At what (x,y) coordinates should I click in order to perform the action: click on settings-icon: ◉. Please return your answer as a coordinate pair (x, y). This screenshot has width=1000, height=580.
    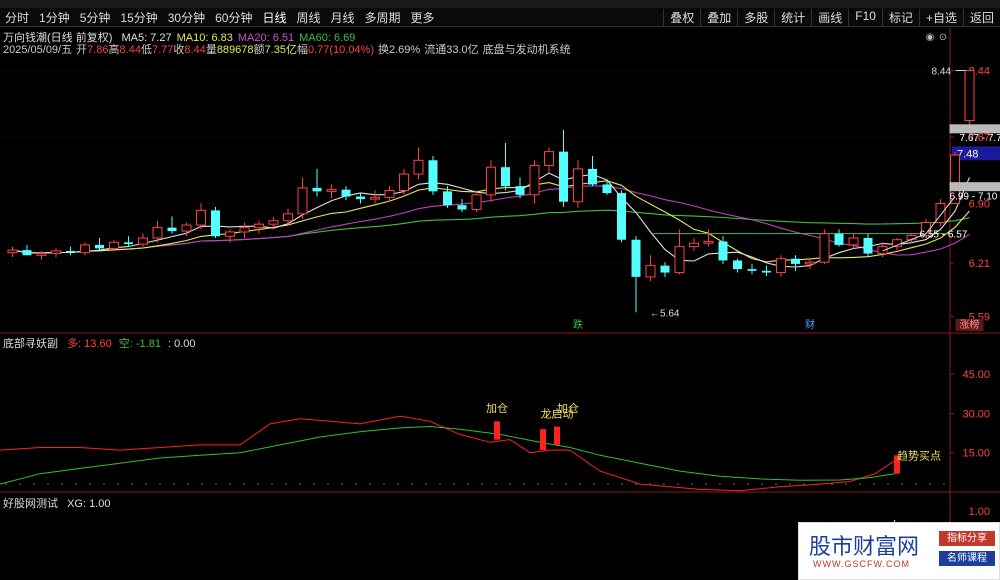
    Looking at the image, I should click on (930, 37).